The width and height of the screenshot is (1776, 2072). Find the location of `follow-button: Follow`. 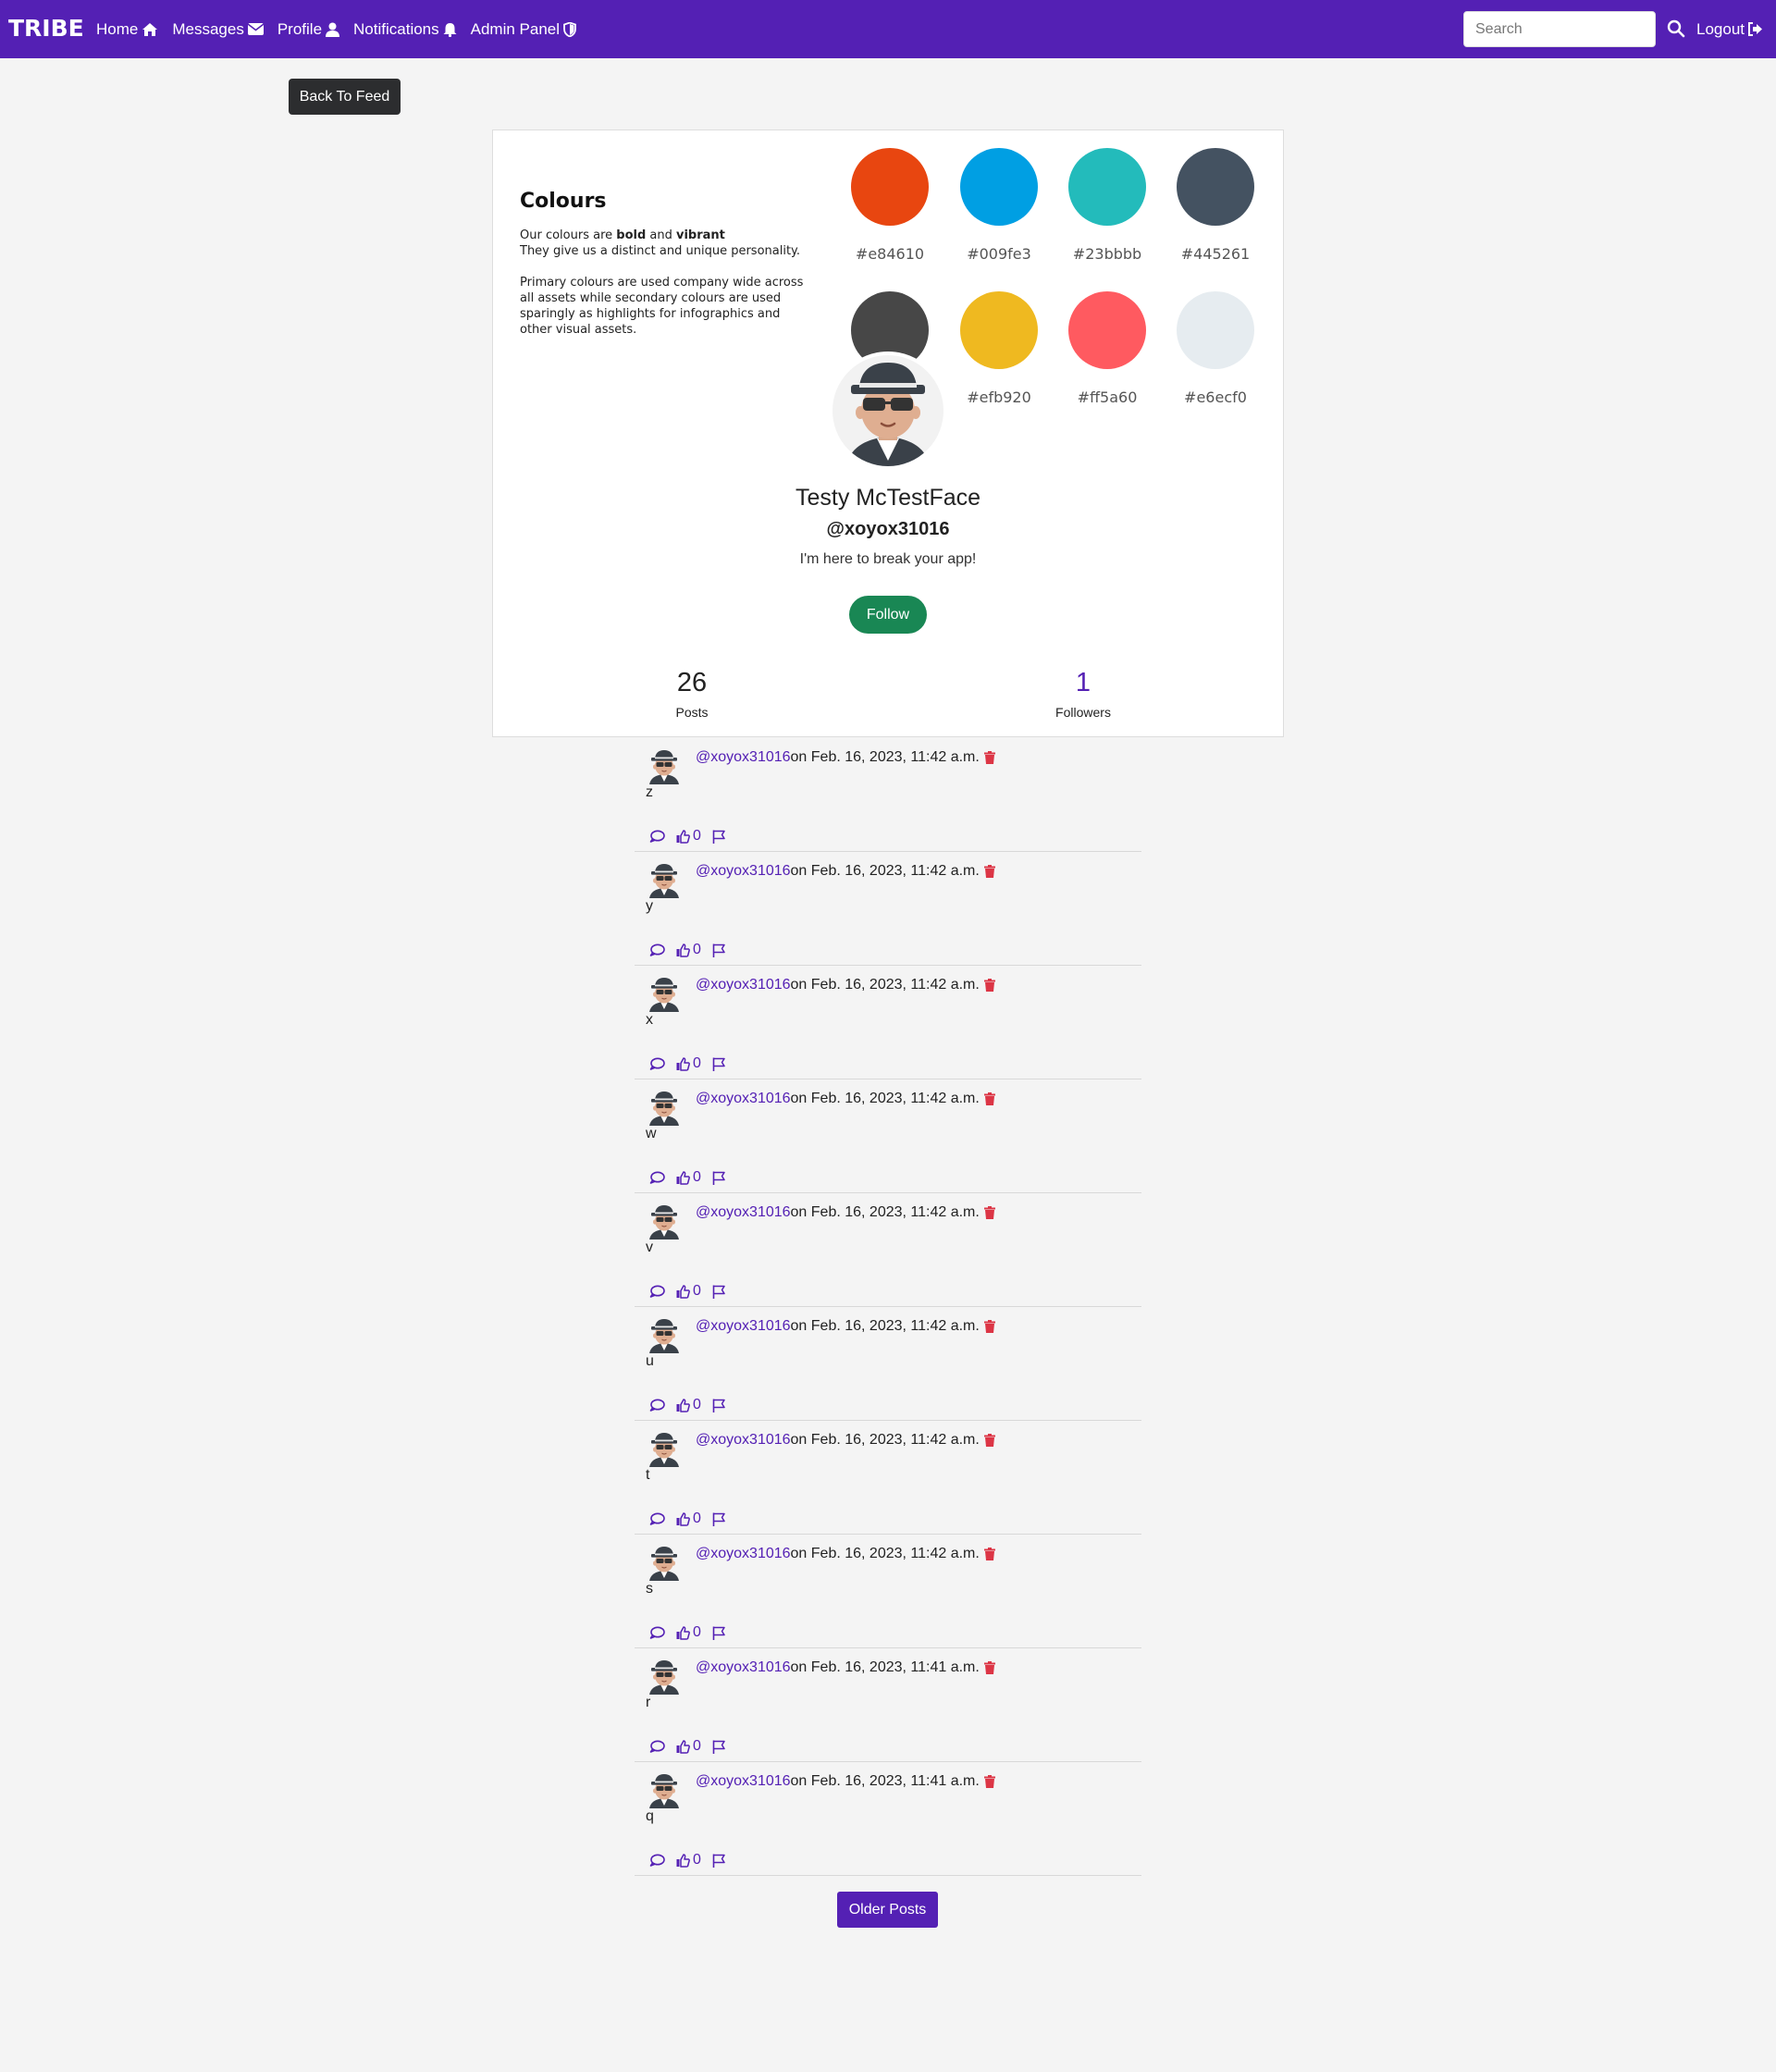

follow-button: Follow is located at coordinates (888, 615).